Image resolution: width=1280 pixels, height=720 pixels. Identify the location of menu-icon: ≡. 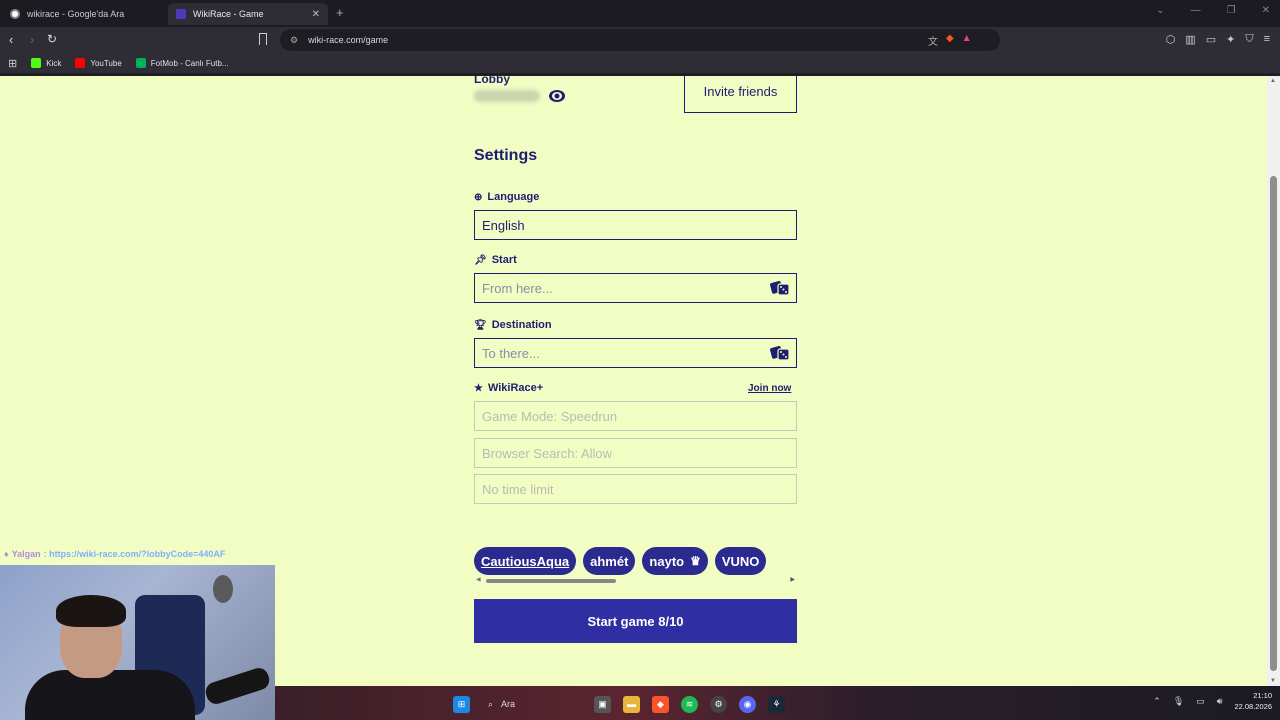
(1267, 39).